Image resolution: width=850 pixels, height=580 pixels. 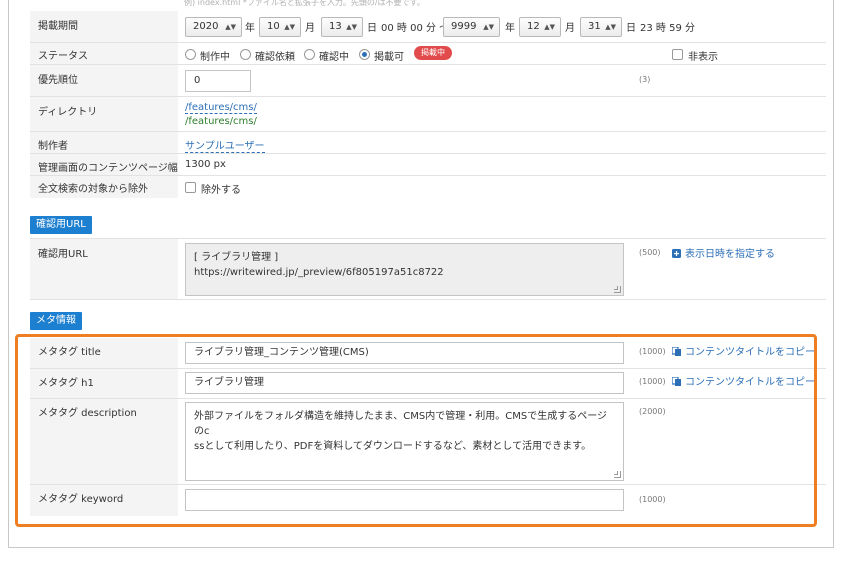 I want to click on start-time: 00 時 00 分 〜, so click(x=415, y=28).